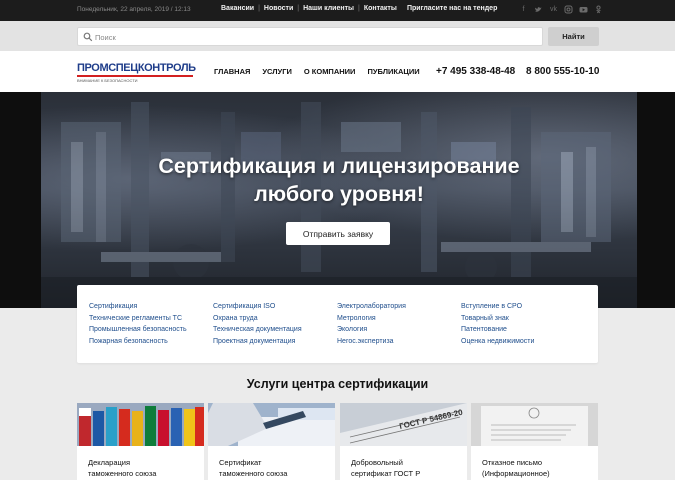 Image resolution: width=675 pixels, height=480 pixels. Describe the element at coordinates (523, 9) in the screenshot. I see `facebook-icon: f` at that location.